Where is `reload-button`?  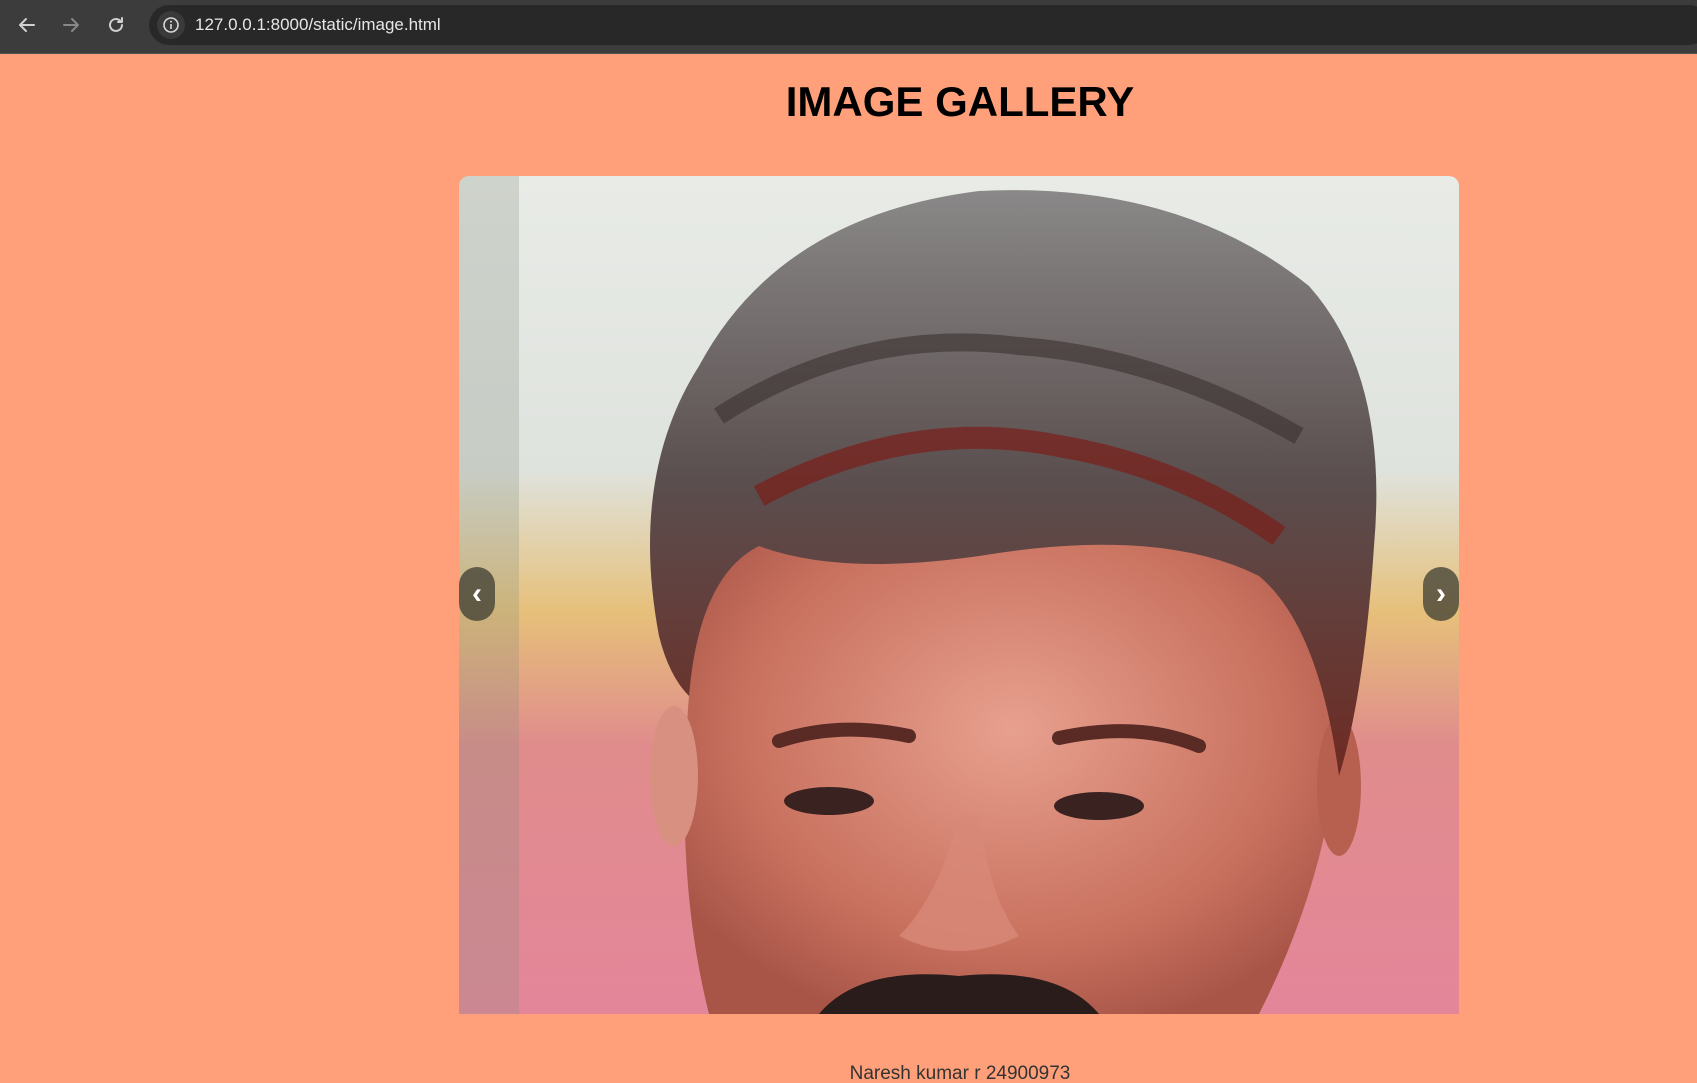 reload-button is located at coordinates (116, 25).